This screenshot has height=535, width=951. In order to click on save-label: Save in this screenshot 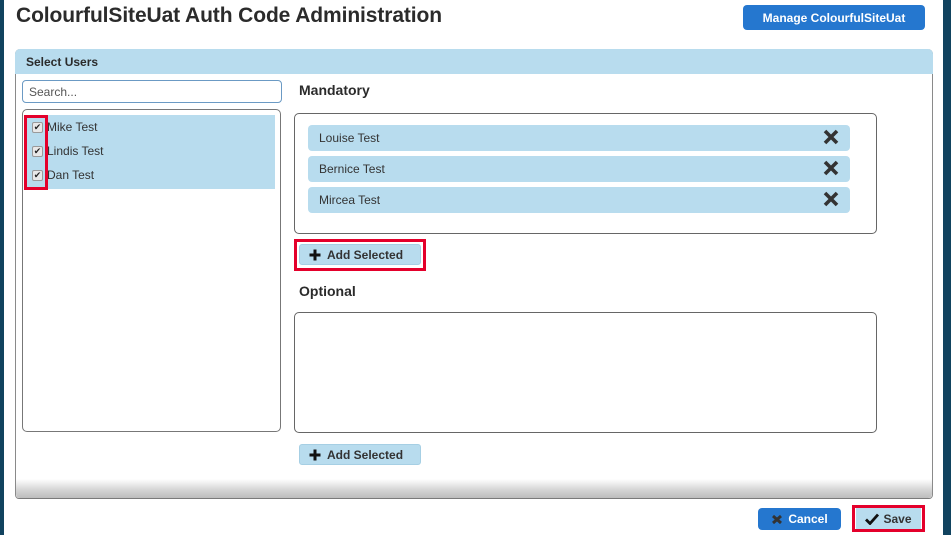, I will do `click(897, 518)`.